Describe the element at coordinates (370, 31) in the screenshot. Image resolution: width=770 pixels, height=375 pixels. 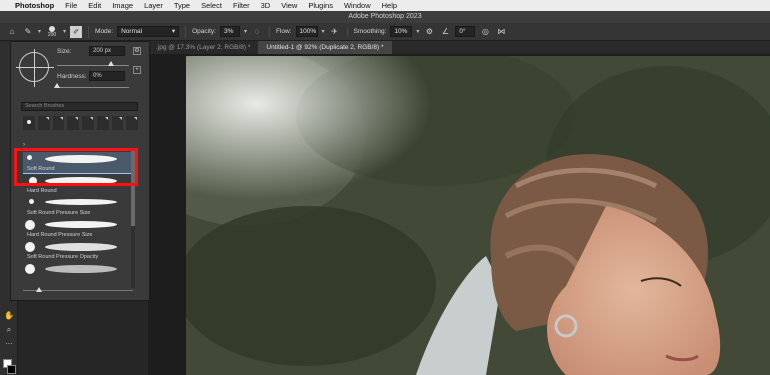
I see `smoothing-label: Smoothing:` at that location.